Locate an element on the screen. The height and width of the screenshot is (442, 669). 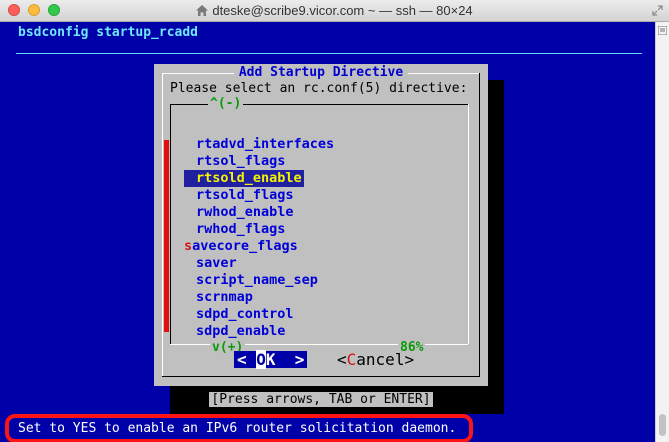
list-frame-left is located at coordinates (170, 224).